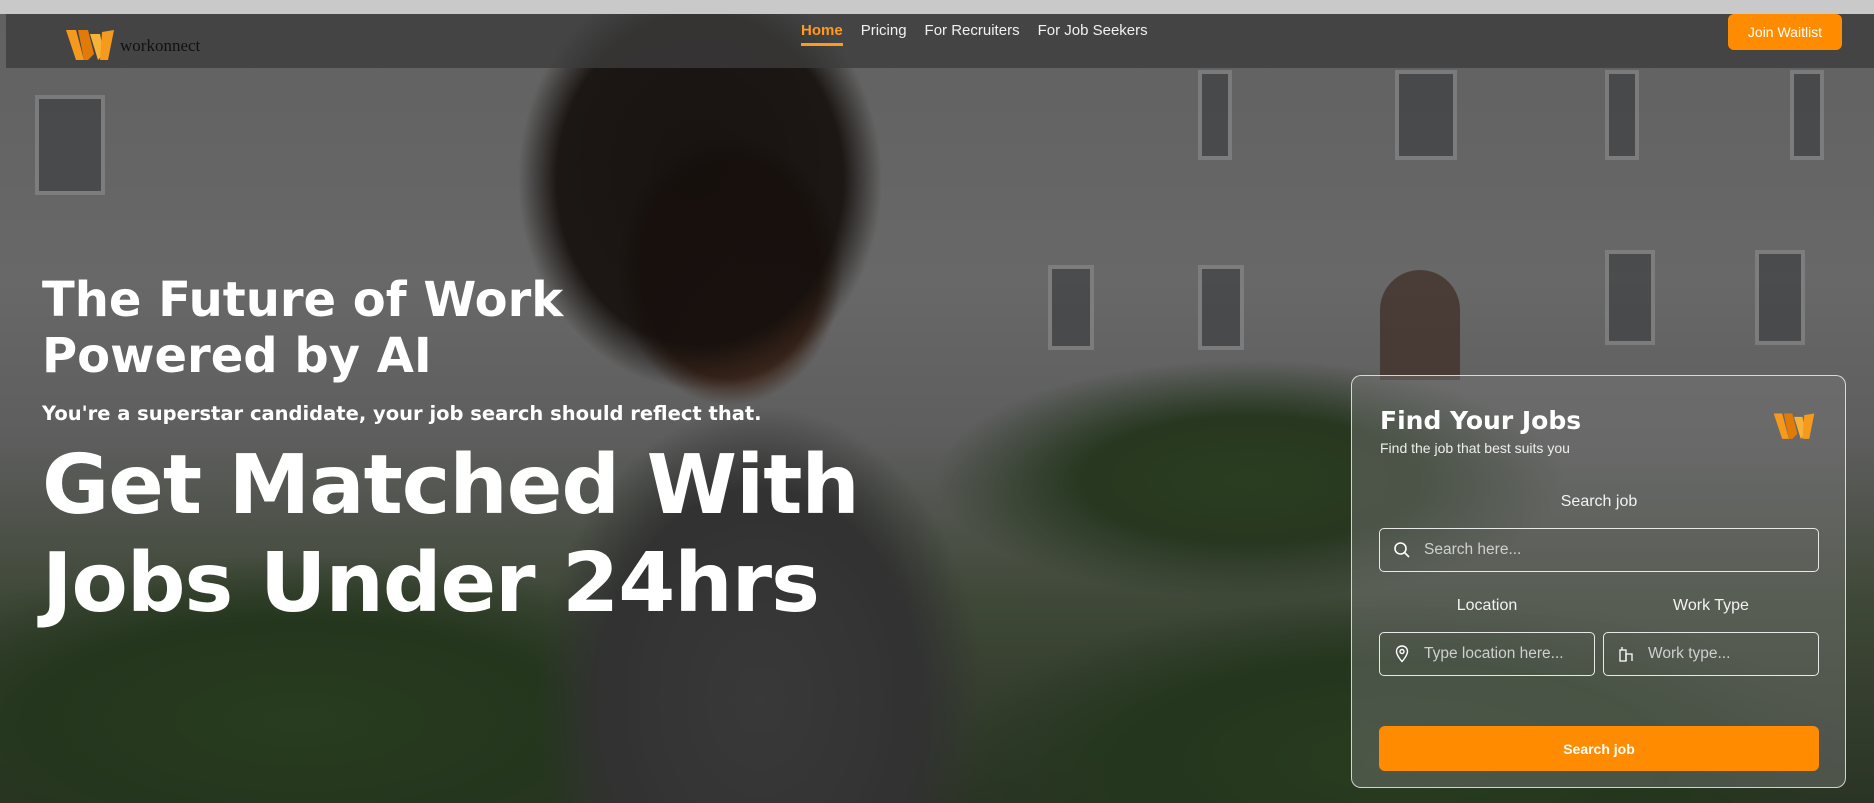  Describe the element at coordinates (451, 534) in the screenshot. I see `hero-big-title: Get Matched With Jobs Under 24hrs` at that location.